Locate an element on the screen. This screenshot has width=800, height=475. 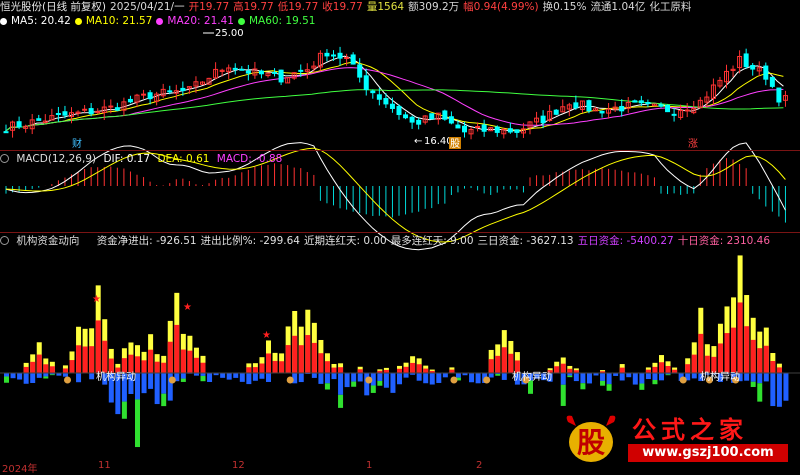
fund-field-5: 五日资金: -5400.27 is located at coordinates (626, 241).